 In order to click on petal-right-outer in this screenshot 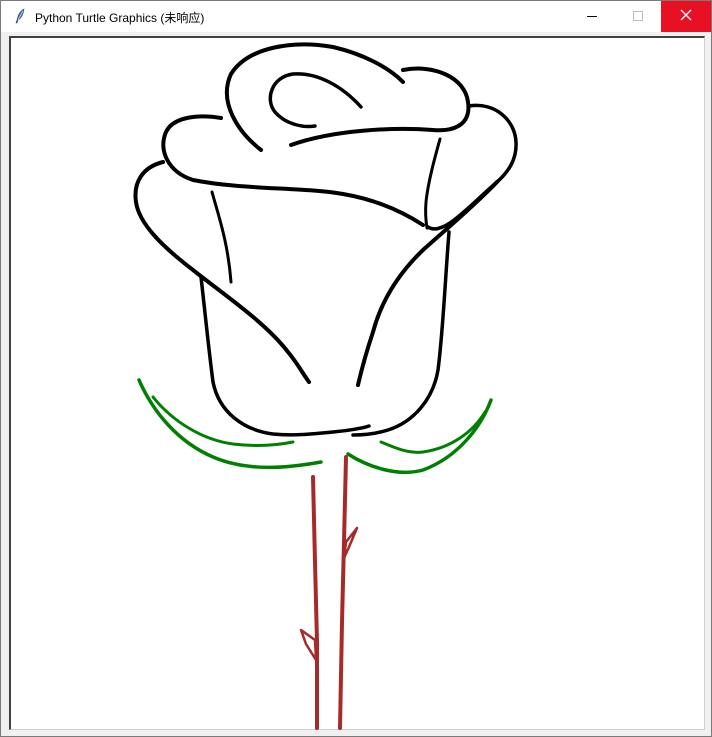, I will do `click(427, 283)`.